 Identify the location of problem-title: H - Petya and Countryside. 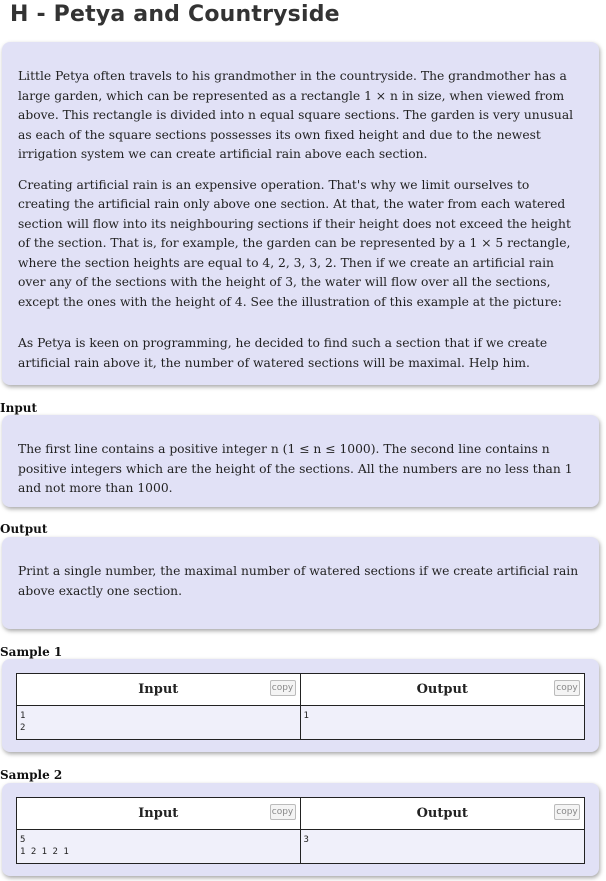
(175, 14).